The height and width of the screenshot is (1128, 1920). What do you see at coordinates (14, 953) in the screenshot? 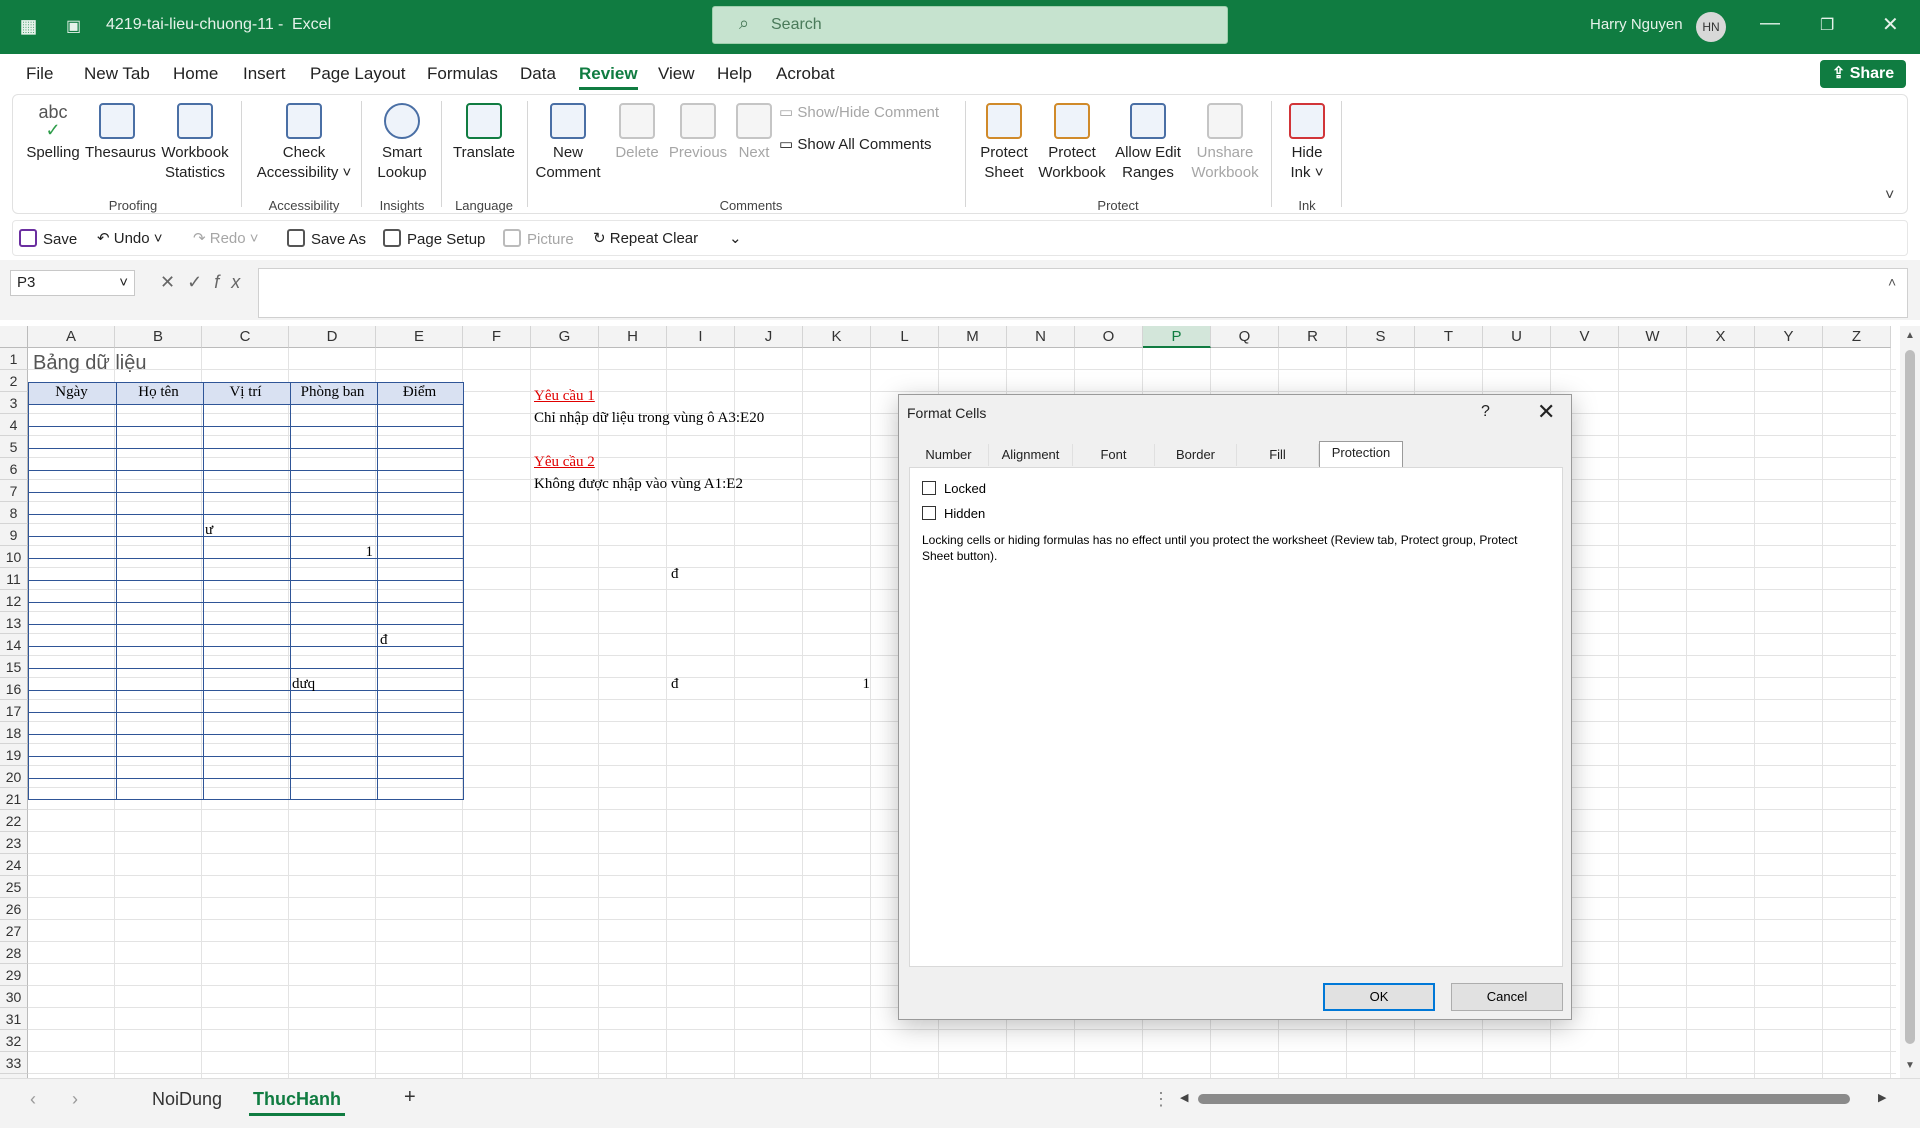
I see `row-header: 28` at bounding box center [14, 953].